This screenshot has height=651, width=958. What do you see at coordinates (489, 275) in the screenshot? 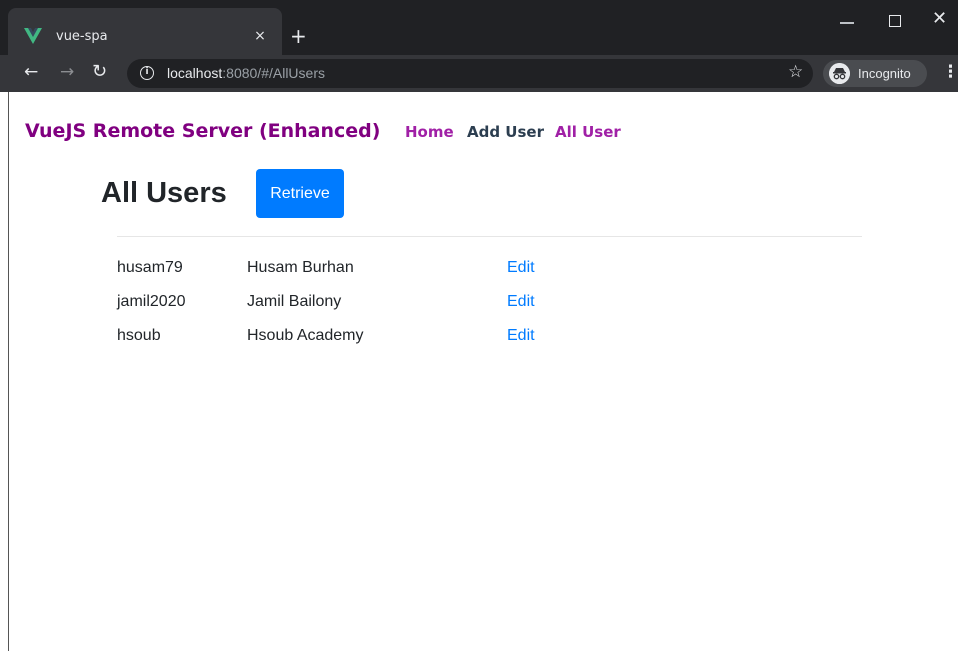
I see `user-row: husam79 Husam Burhan Edit` at bounding box center [489, 275].